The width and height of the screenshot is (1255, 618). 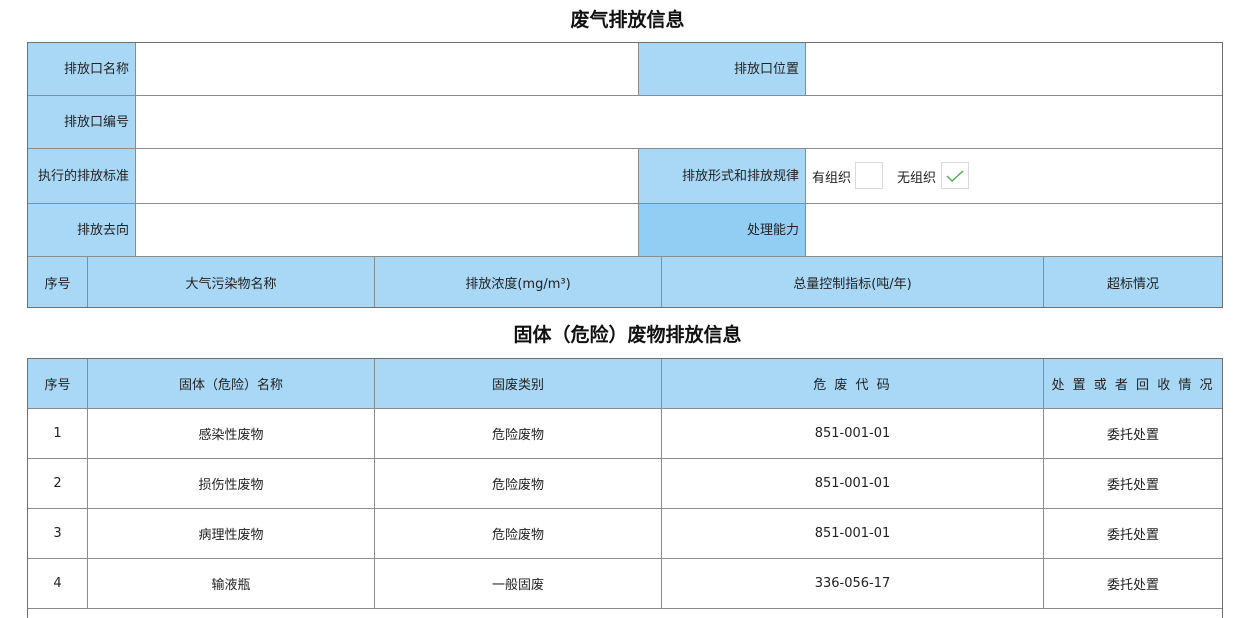 I want to click on standard-label: 执行的排放标准, so click(x=82, y=176).